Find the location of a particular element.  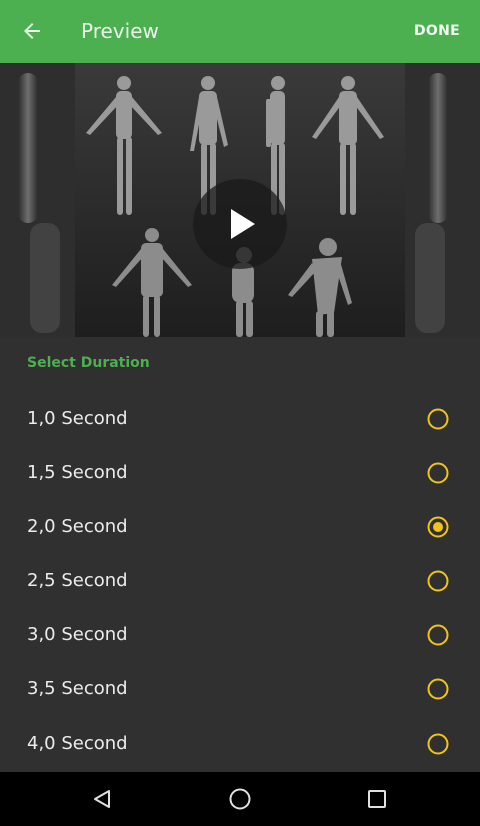

duration-option: 2,5 Second is located at coordinates (240, 581).